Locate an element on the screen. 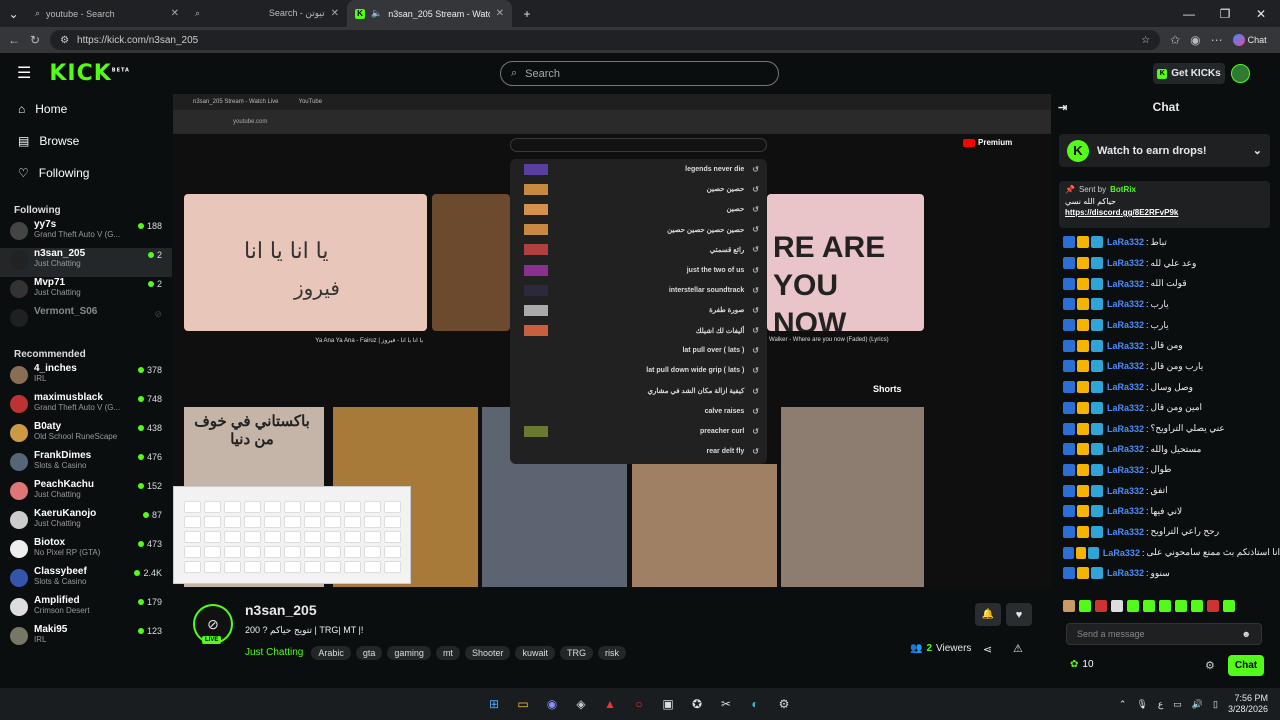 The width and height of the screenshot is (1280, 720). sidebar-nav-home: ⌂ Home is located at coordinates (86, 109).